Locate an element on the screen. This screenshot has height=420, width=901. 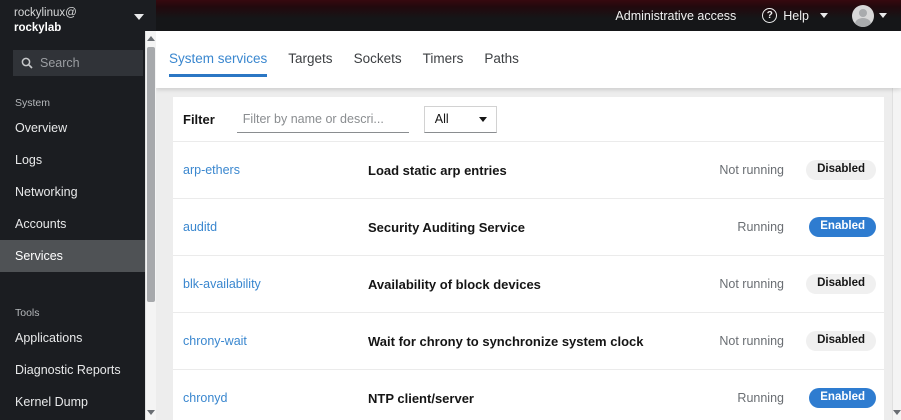
help-icon: ? is located at coordinates (770, 15).